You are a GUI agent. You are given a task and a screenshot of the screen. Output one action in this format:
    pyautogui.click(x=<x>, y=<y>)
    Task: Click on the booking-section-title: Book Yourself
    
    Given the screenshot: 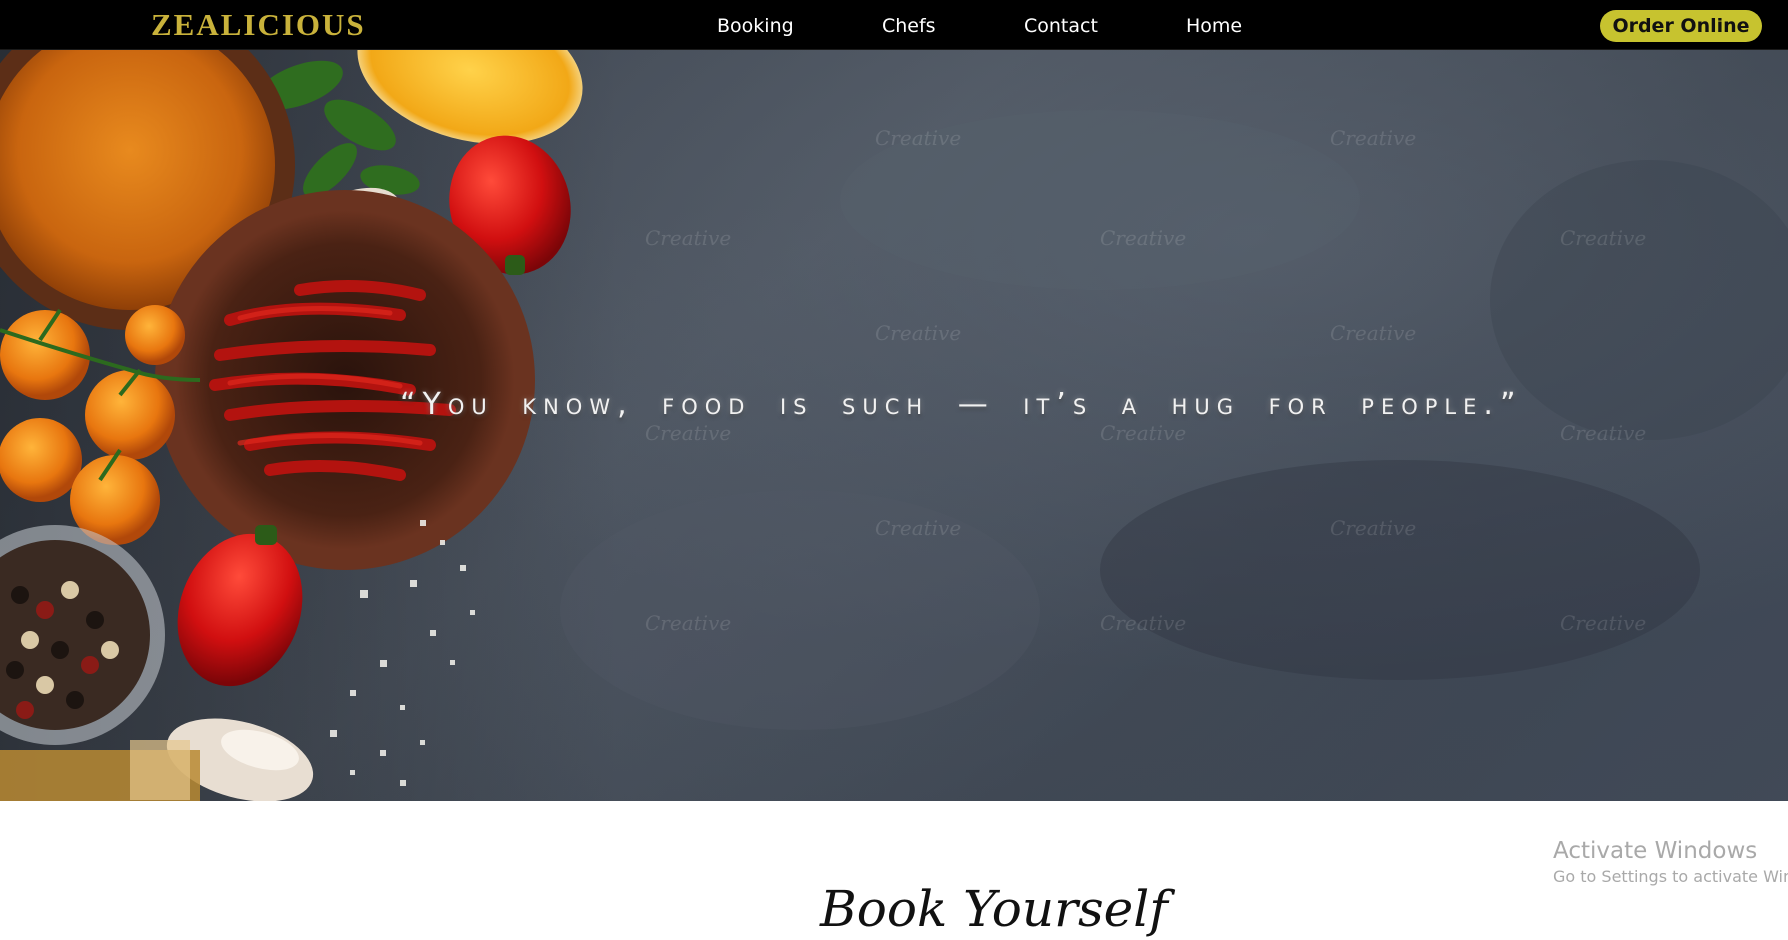 What is the action you would take?
    pyautogui.click(x=994, y=909)
    